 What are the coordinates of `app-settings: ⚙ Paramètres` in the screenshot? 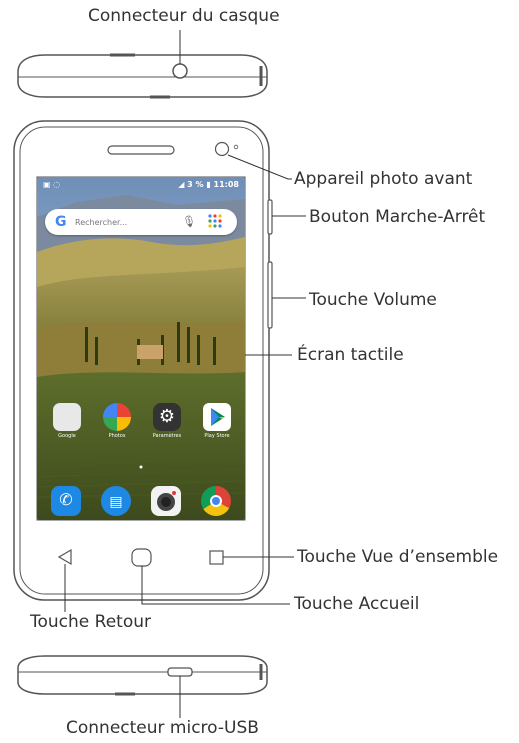 It's located at (167, 421).